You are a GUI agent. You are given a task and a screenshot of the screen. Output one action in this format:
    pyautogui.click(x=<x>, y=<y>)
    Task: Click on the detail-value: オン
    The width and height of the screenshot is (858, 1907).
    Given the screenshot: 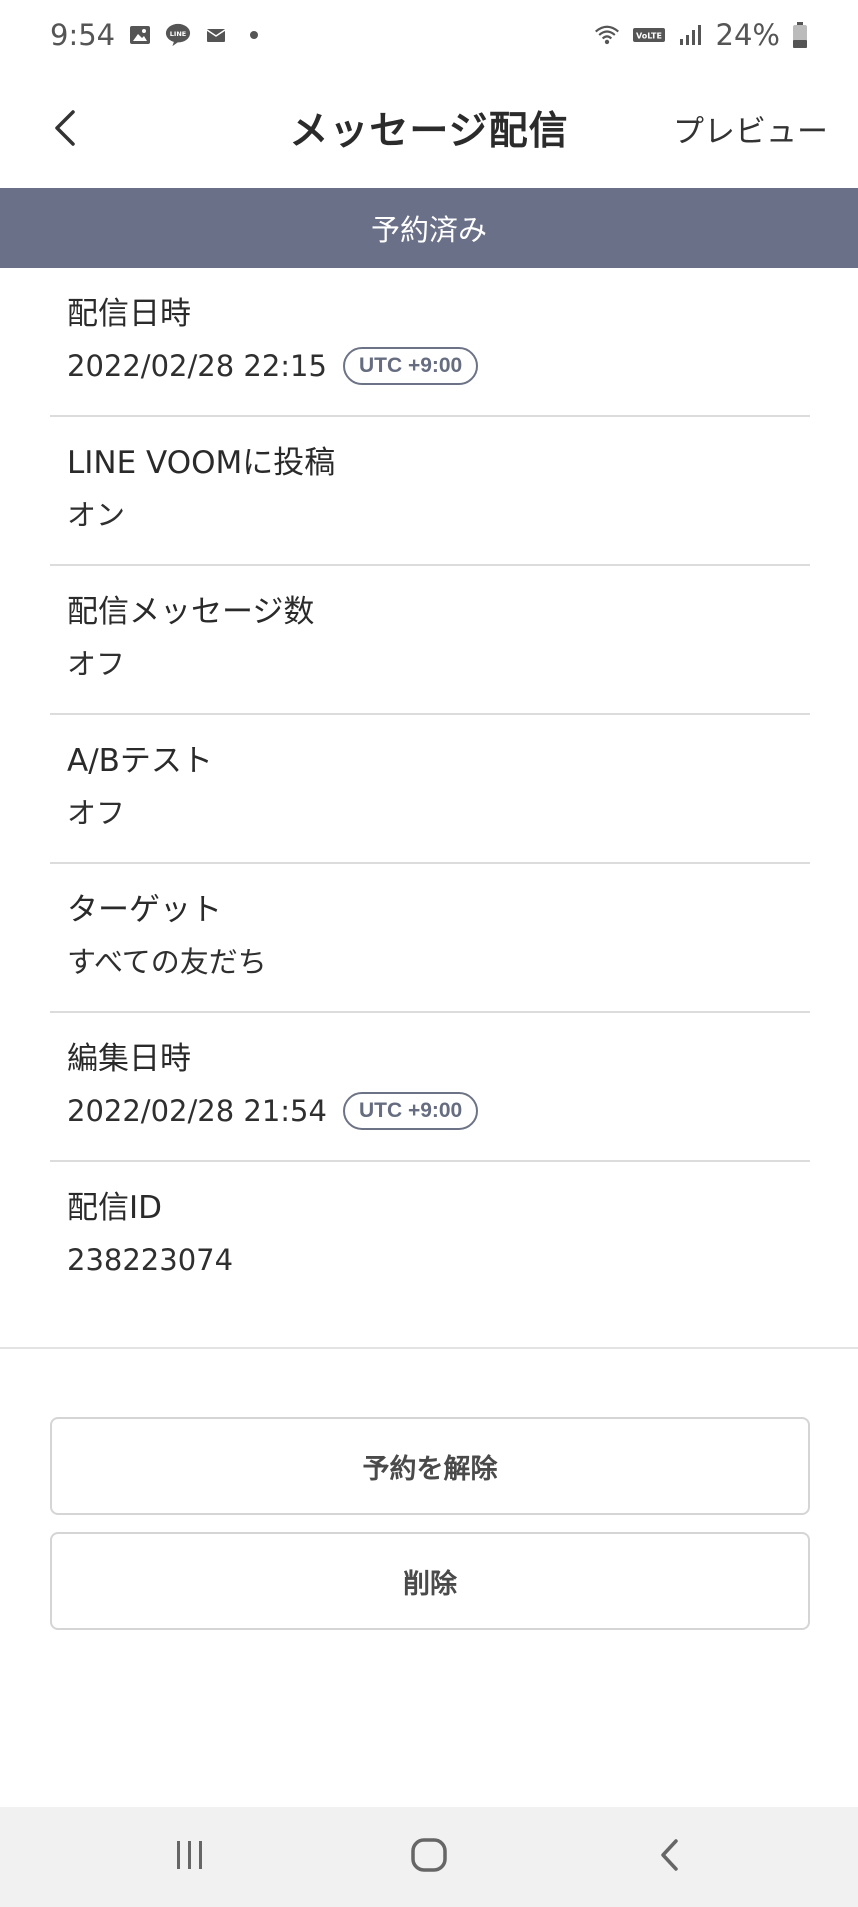 What is the action you would take?
    pyautogui.click(x=96, y=515)
    